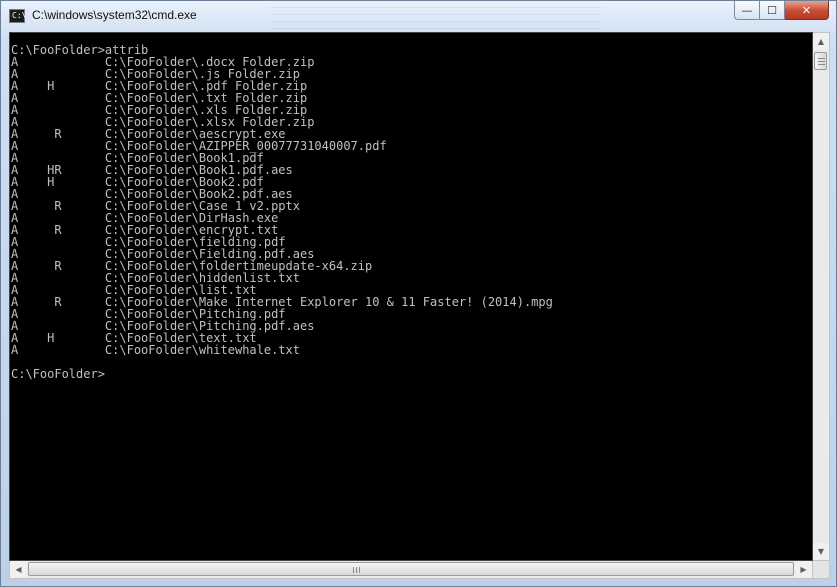  I want to click on caption-buttons: — ☐ ✕, so click(781, 11).